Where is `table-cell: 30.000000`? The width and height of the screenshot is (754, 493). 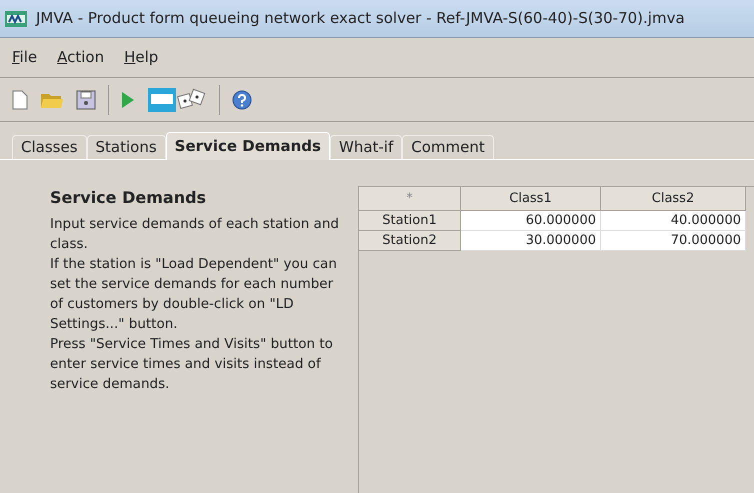
table-cell: 30.000000 is located at coordinates (531, 241).